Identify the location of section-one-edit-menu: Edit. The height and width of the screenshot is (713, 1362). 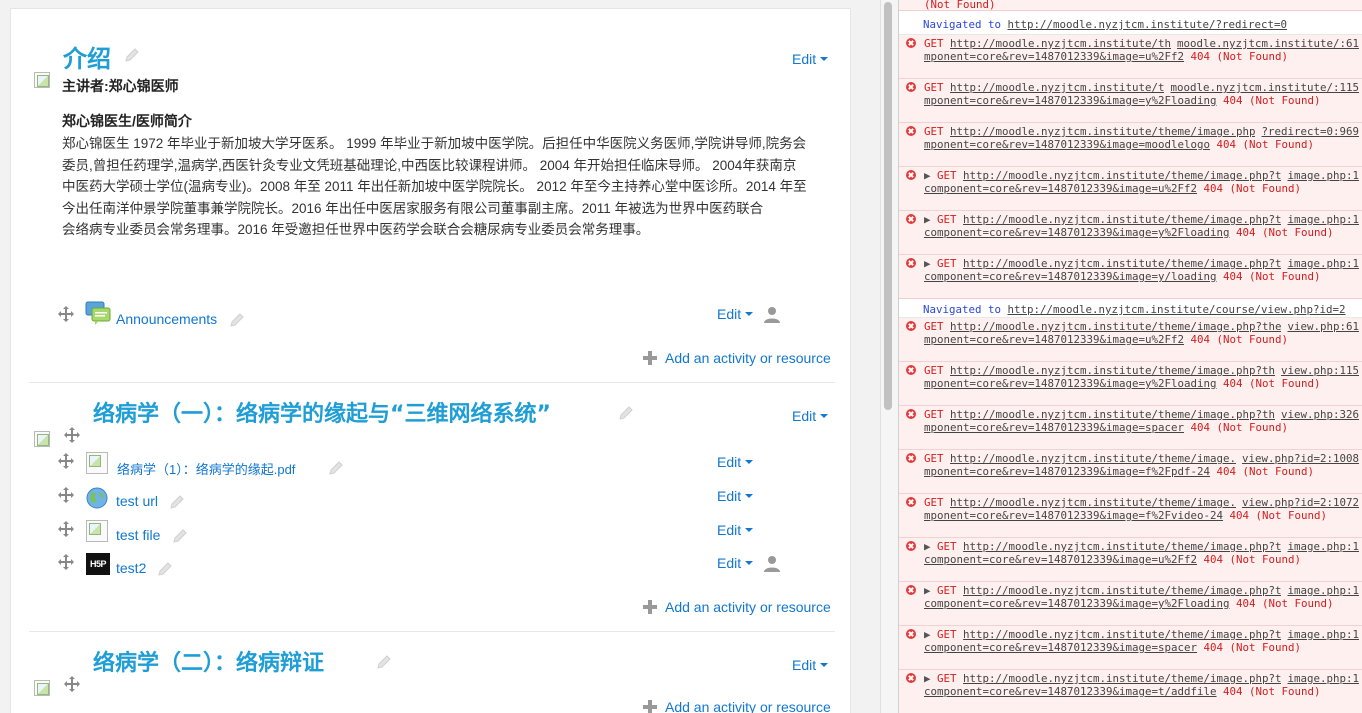
(810, 416).